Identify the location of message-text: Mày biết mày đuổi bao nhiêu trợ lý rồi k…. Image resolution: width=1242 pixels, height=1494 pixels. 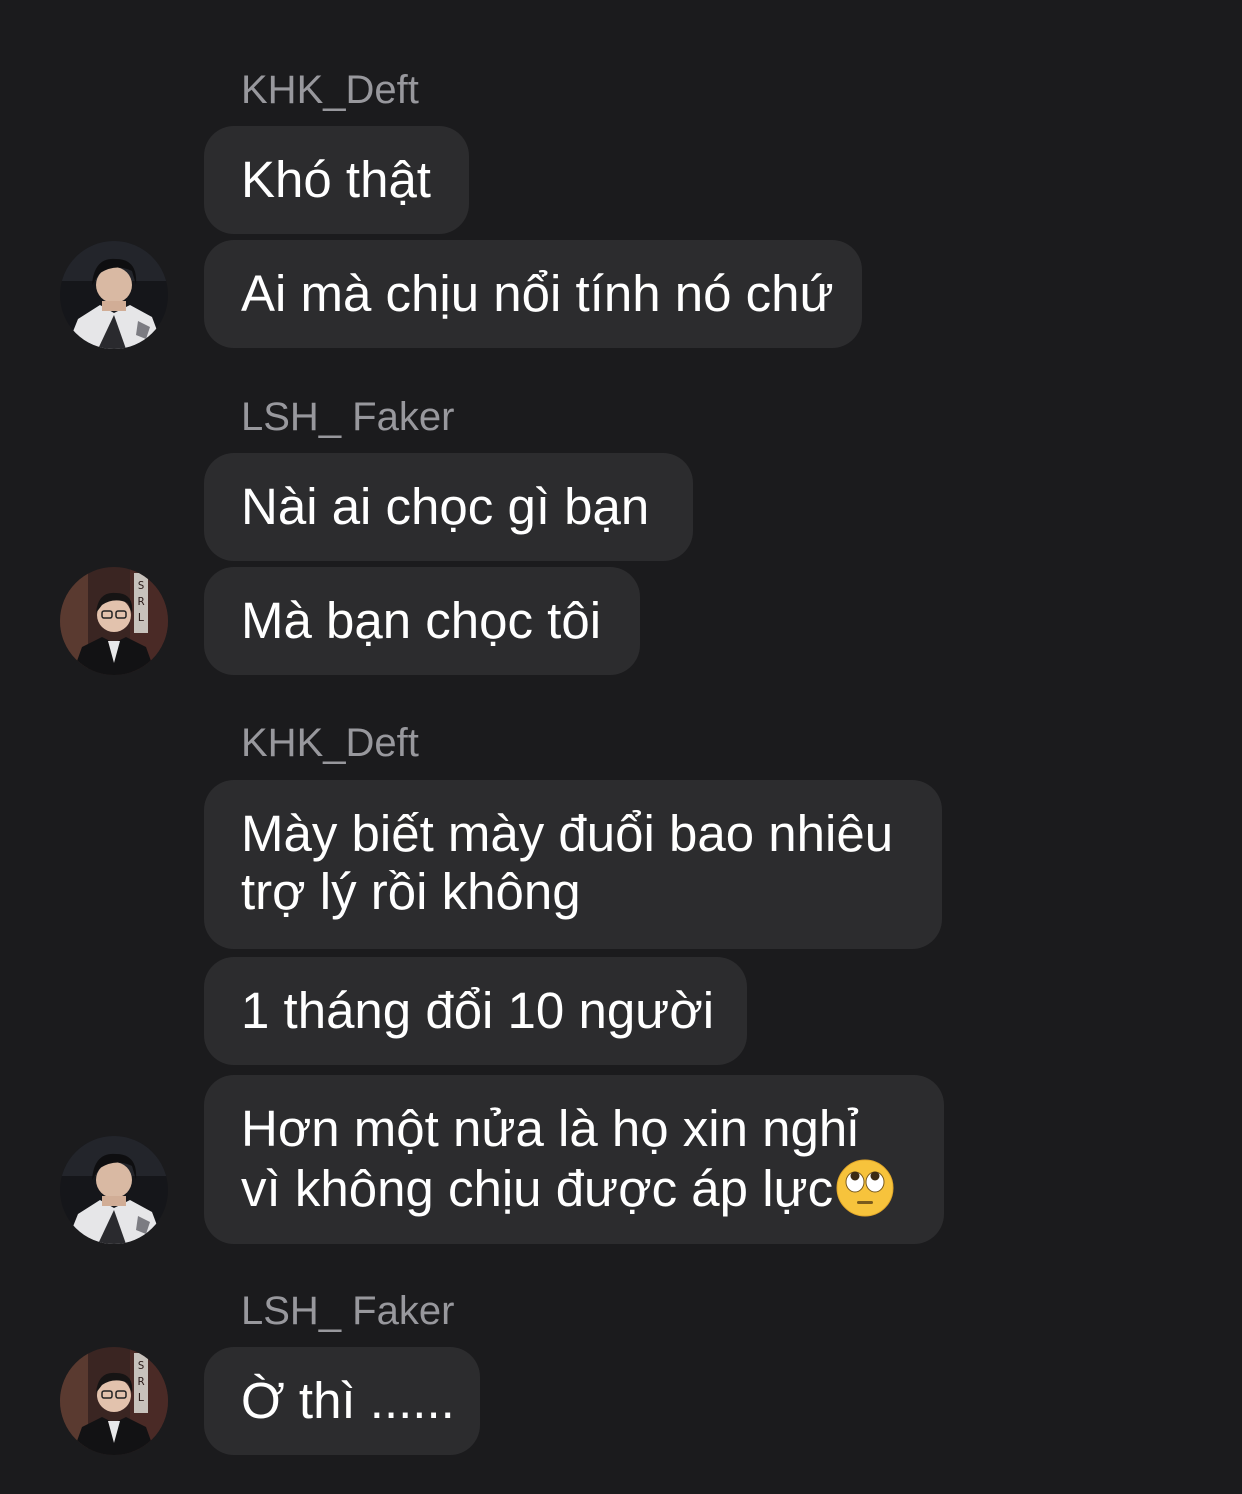
(567, 862).